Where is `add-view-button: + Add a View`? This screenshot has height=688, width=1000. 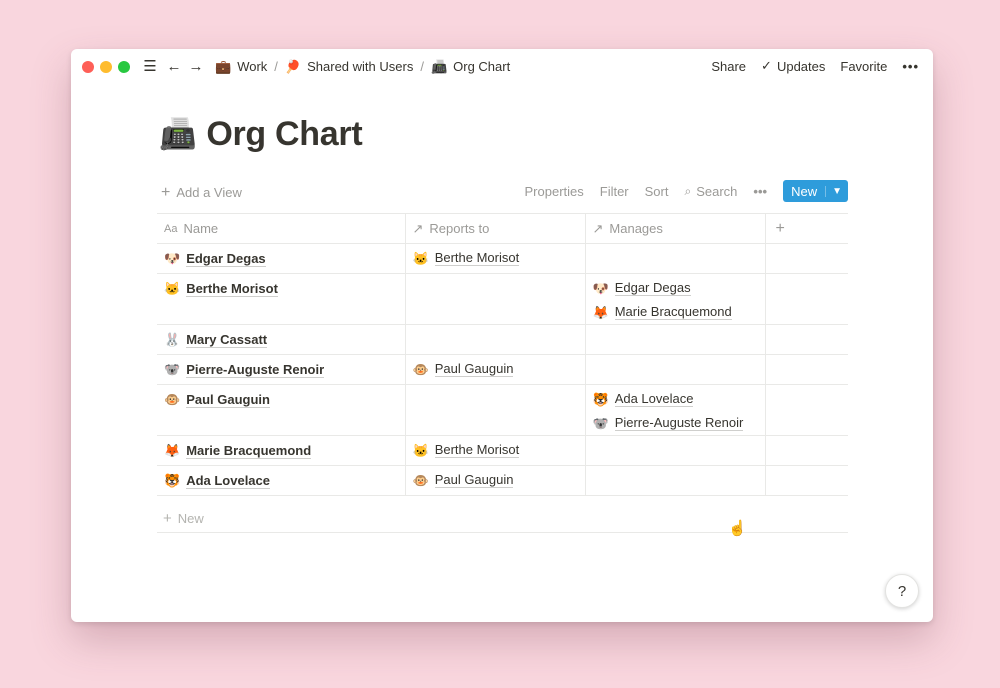
add-view-button: + Add a View is located at coordinates (201, 193).